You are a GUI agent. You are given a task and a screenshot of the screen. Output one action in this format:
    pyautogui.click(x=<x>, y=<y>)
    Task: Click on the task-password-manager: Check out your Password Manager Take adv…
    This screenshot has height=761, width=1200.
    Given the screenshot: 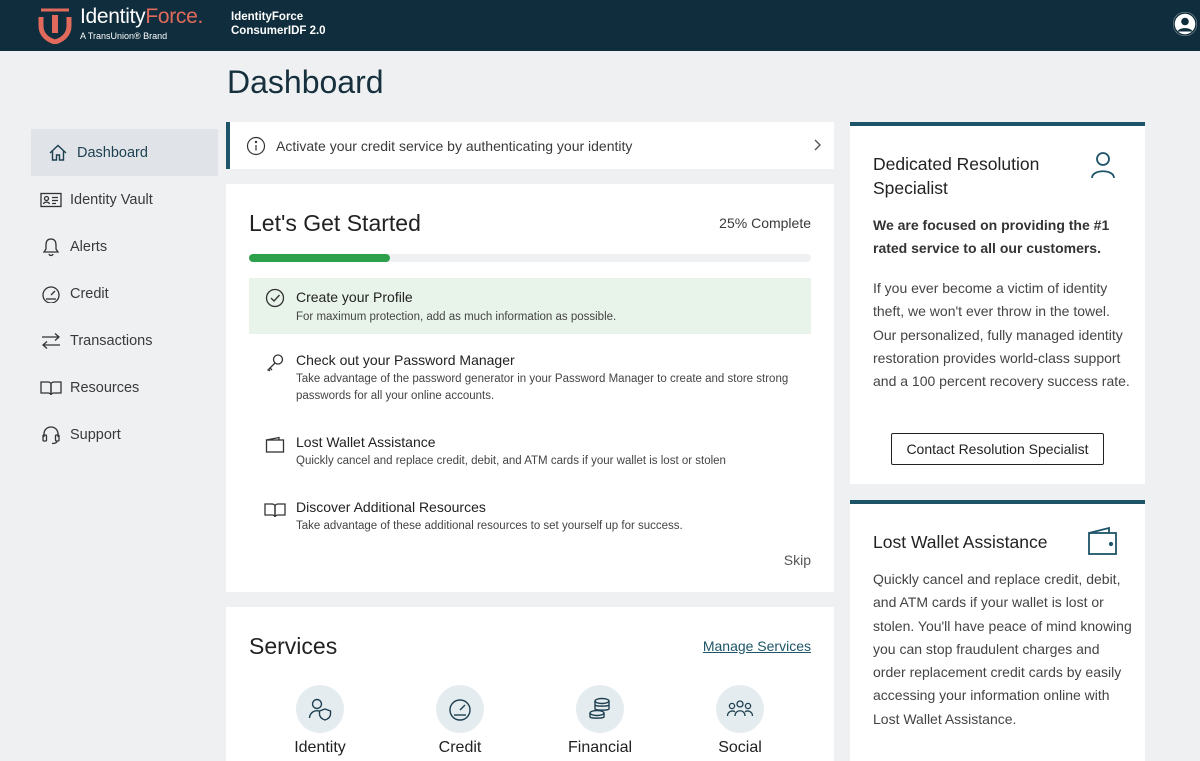 What is the action you would take?
    pyautogui.click(x=530, y=378)
    